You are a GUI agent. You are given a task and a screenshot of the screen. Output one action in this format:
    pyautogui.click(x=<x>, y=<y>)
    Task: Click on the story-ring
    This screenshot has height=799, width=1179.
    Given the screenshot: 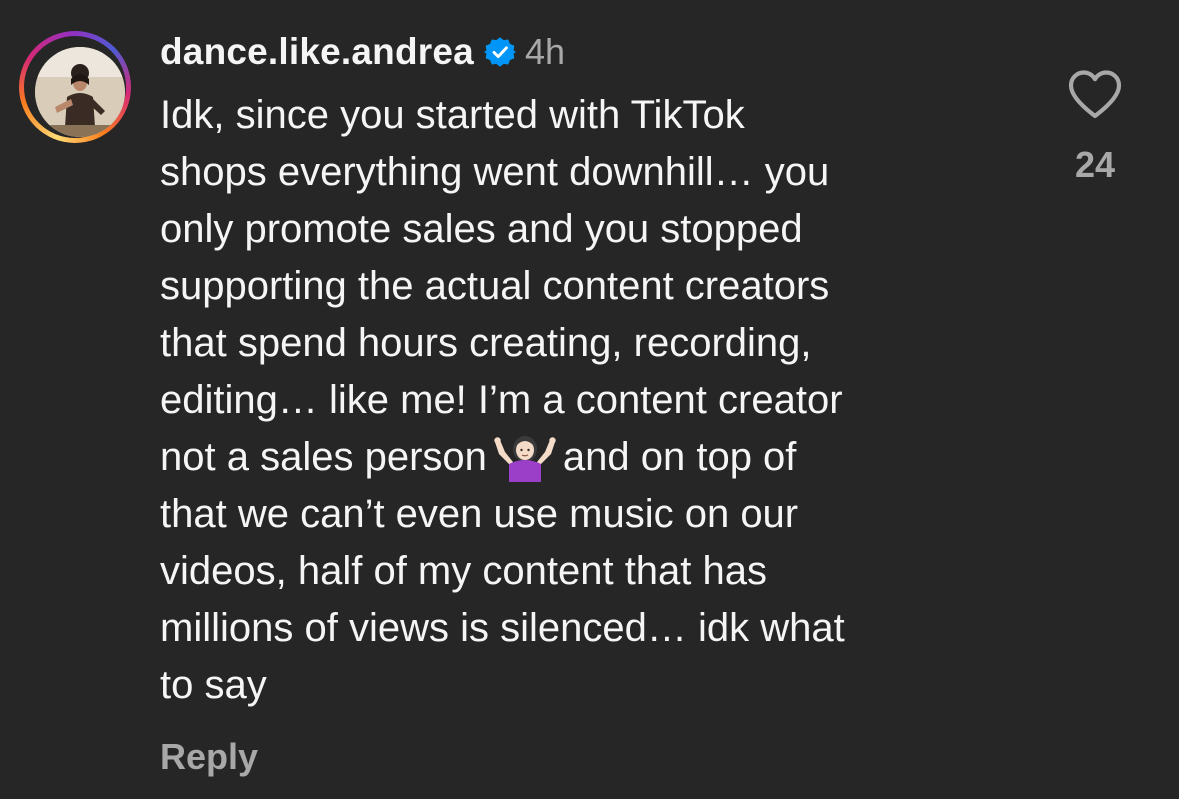 What is the action you would take?
    pyautogui.click(x=75, y=87)
    